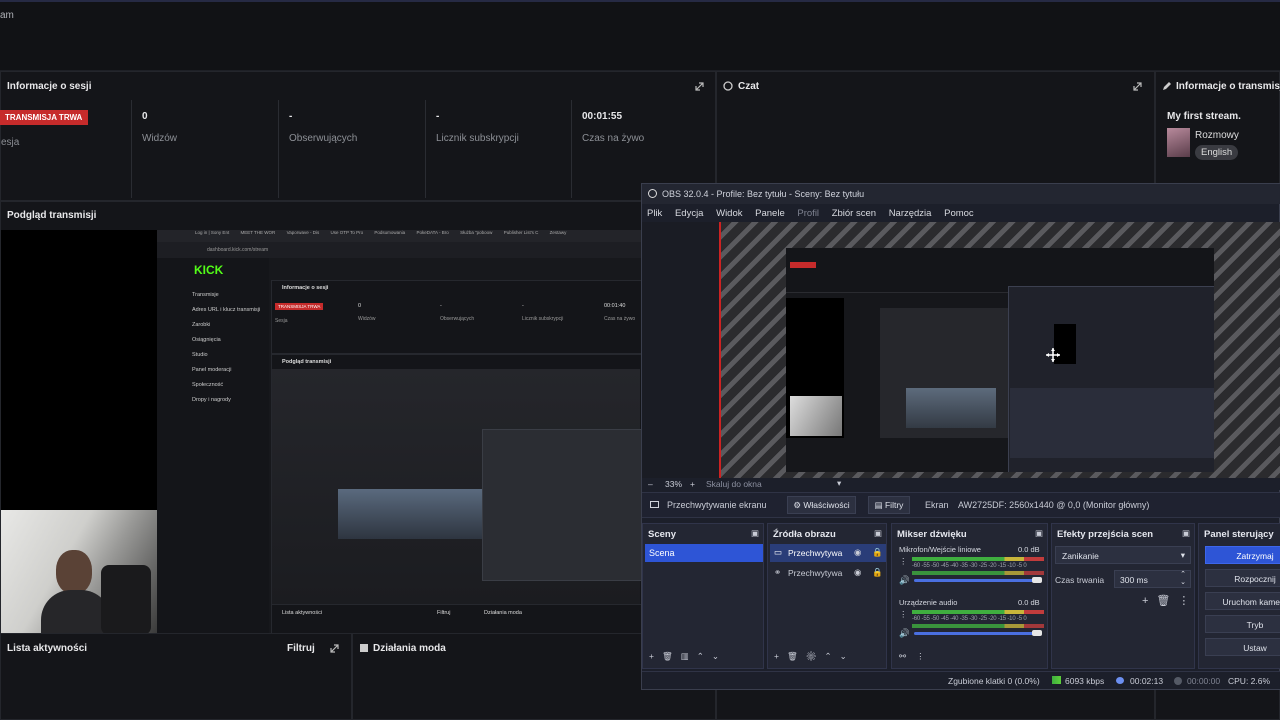 The width and height of the screenshot is (1280, 720). What do you see at coordinates (814, 656) in the screenshot?
I see `source-actions: +🗑⚙⌃⌄` at bounding box center [814, 656].